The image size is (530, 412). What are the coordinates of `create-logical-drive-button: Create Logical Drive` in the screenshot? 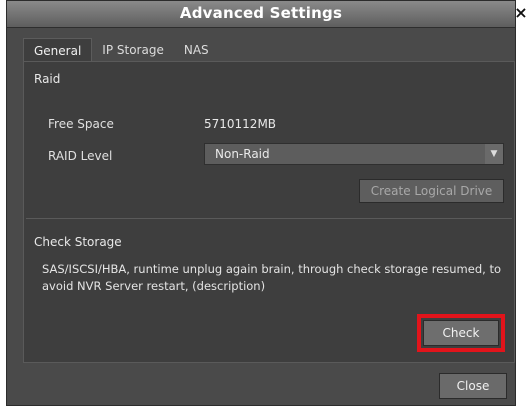 It's located at (431, 191).